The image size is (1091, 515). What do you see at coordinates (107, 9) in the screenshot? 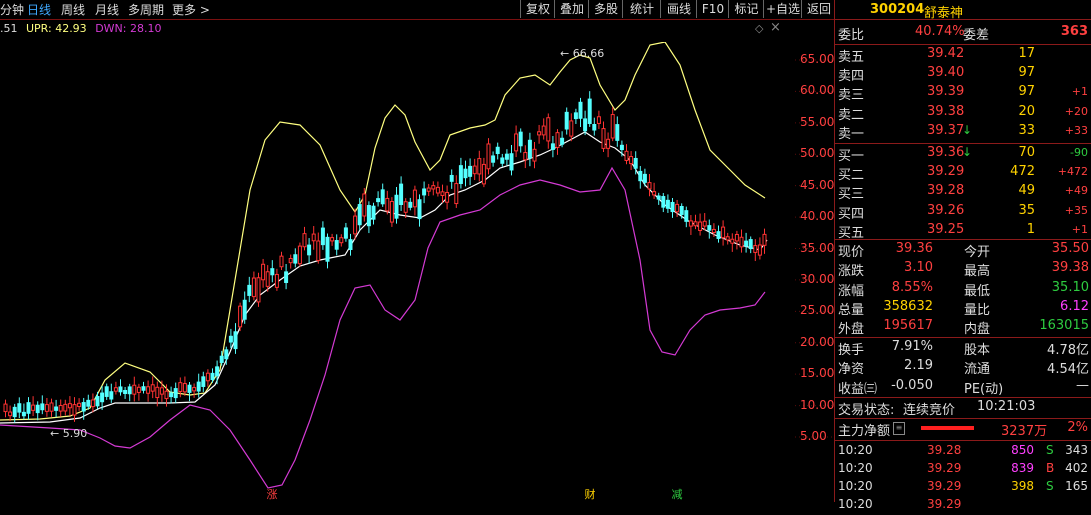
I see `period-monthly: 月线` at bounding box center [107, 9].